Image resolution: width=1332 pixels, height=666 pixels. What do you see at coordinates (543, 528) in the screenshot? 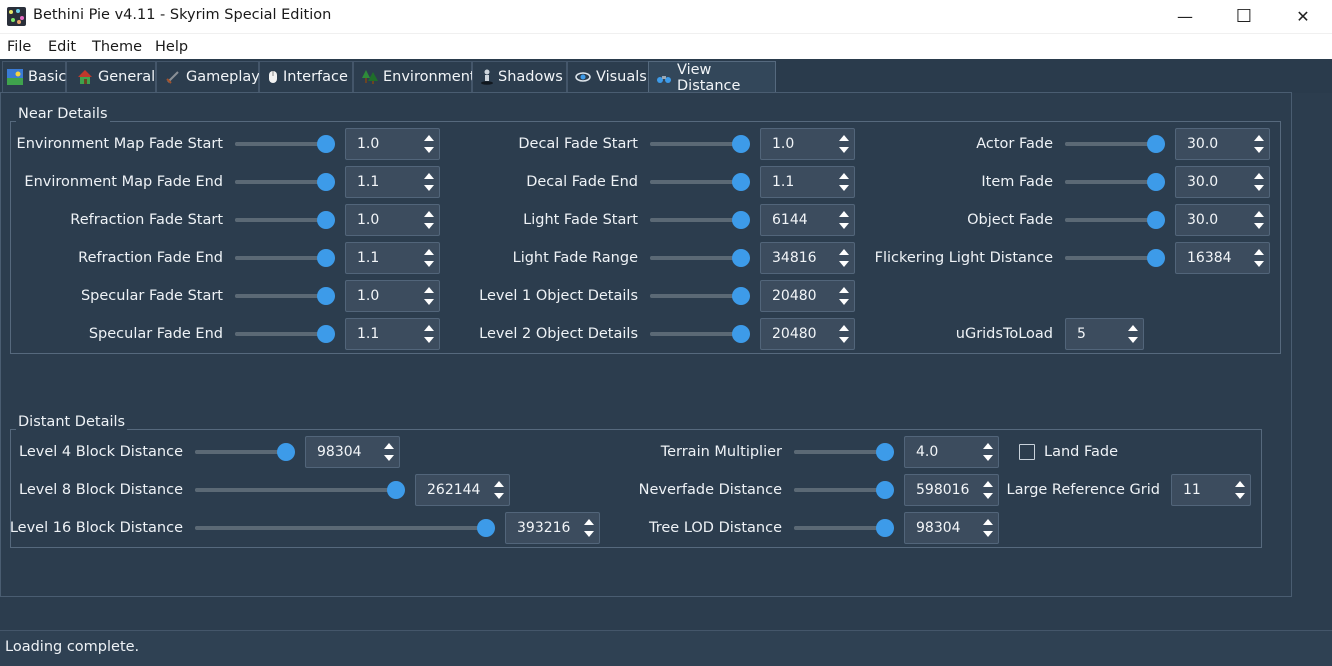
I see `spinbox-value: 393216` at bounding box center [543, 528].